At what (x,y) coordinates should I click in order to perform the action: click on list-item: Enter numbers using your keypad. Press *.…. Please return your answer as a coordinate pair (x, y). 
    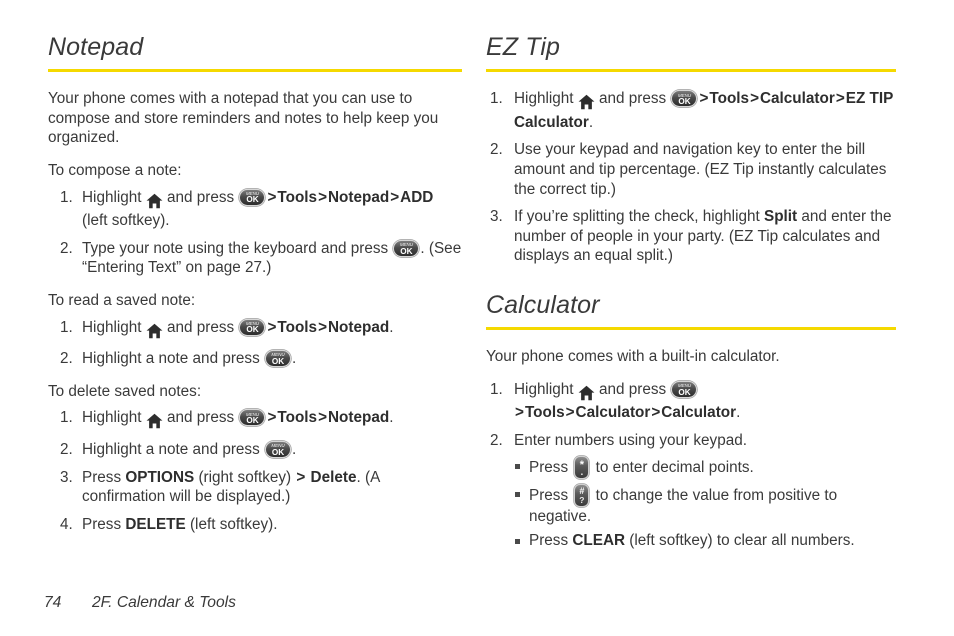
    Looking at the image, I should click on (691, 491).